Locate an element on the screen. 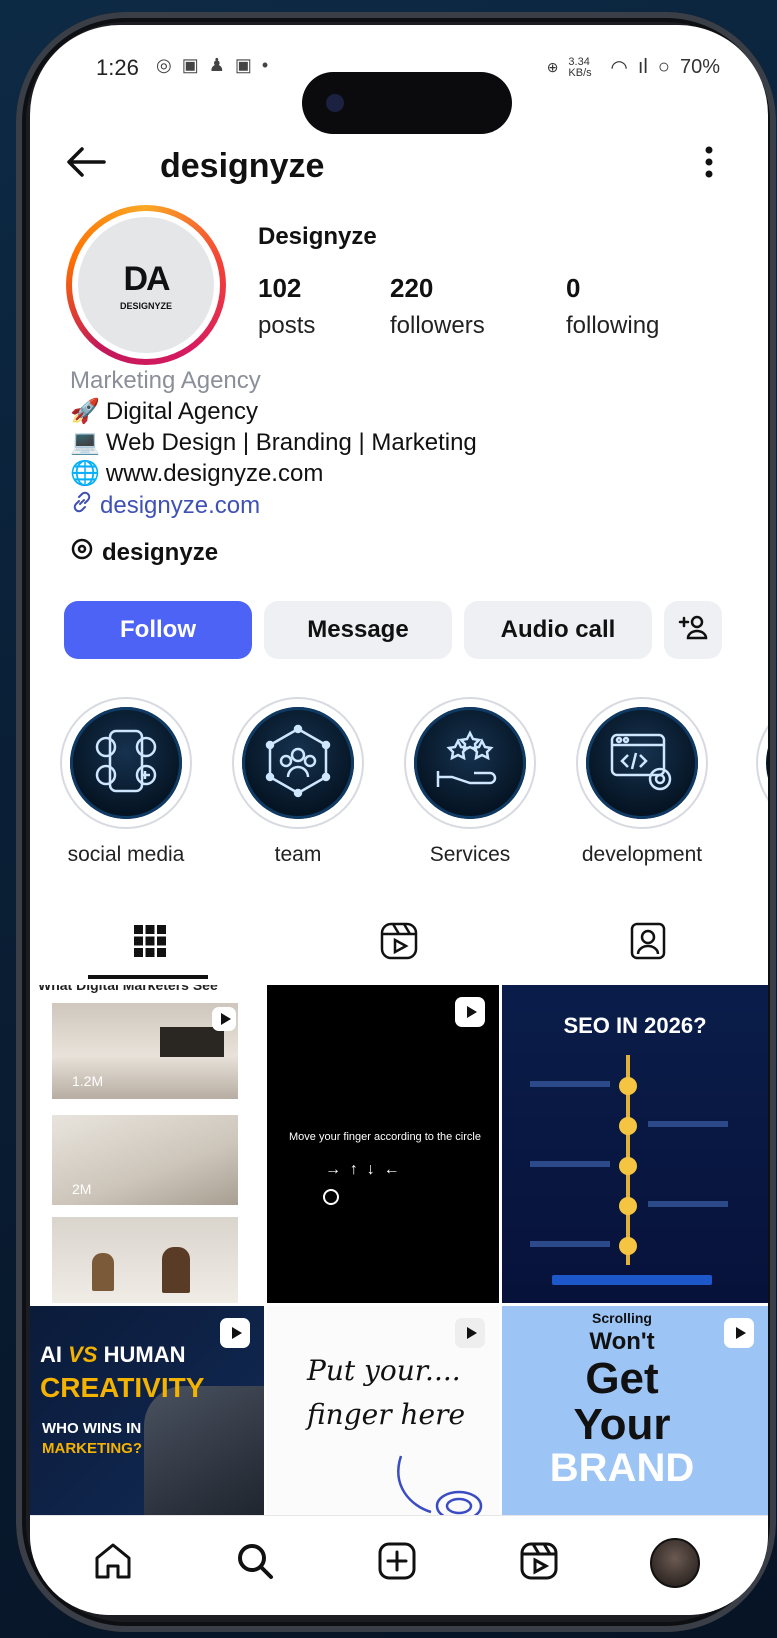 Image resolution: width=777 pixels, height=1638 pixels. highlight-development: development is located at coordinates (642, 782).